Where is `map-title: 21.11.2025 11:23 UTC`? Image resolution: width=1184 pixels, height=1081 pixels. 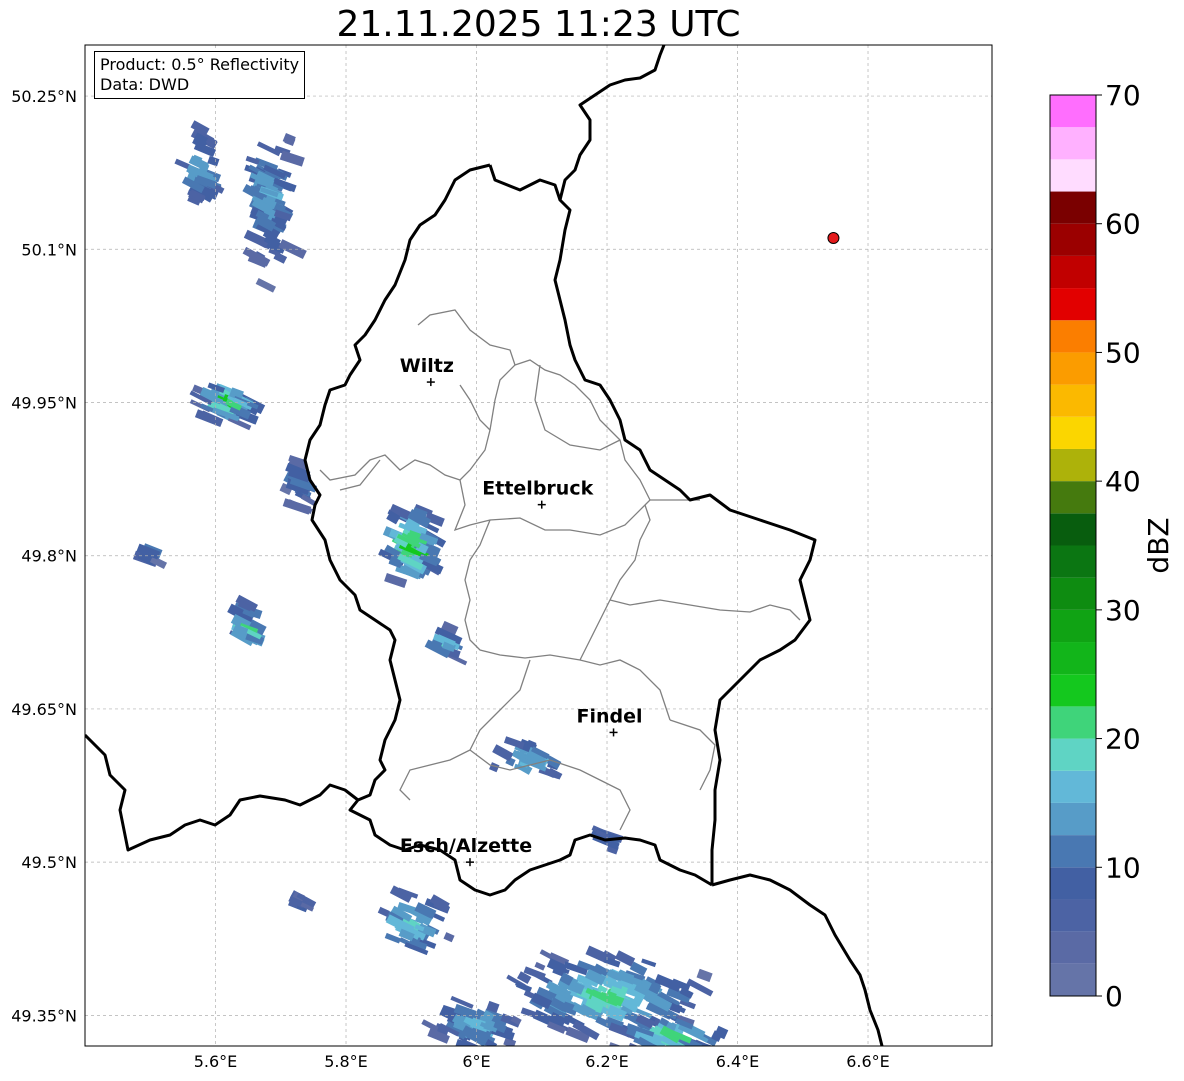
map-title: 21.11.2025 11:23 UTC is located at coordinates (538, 24).